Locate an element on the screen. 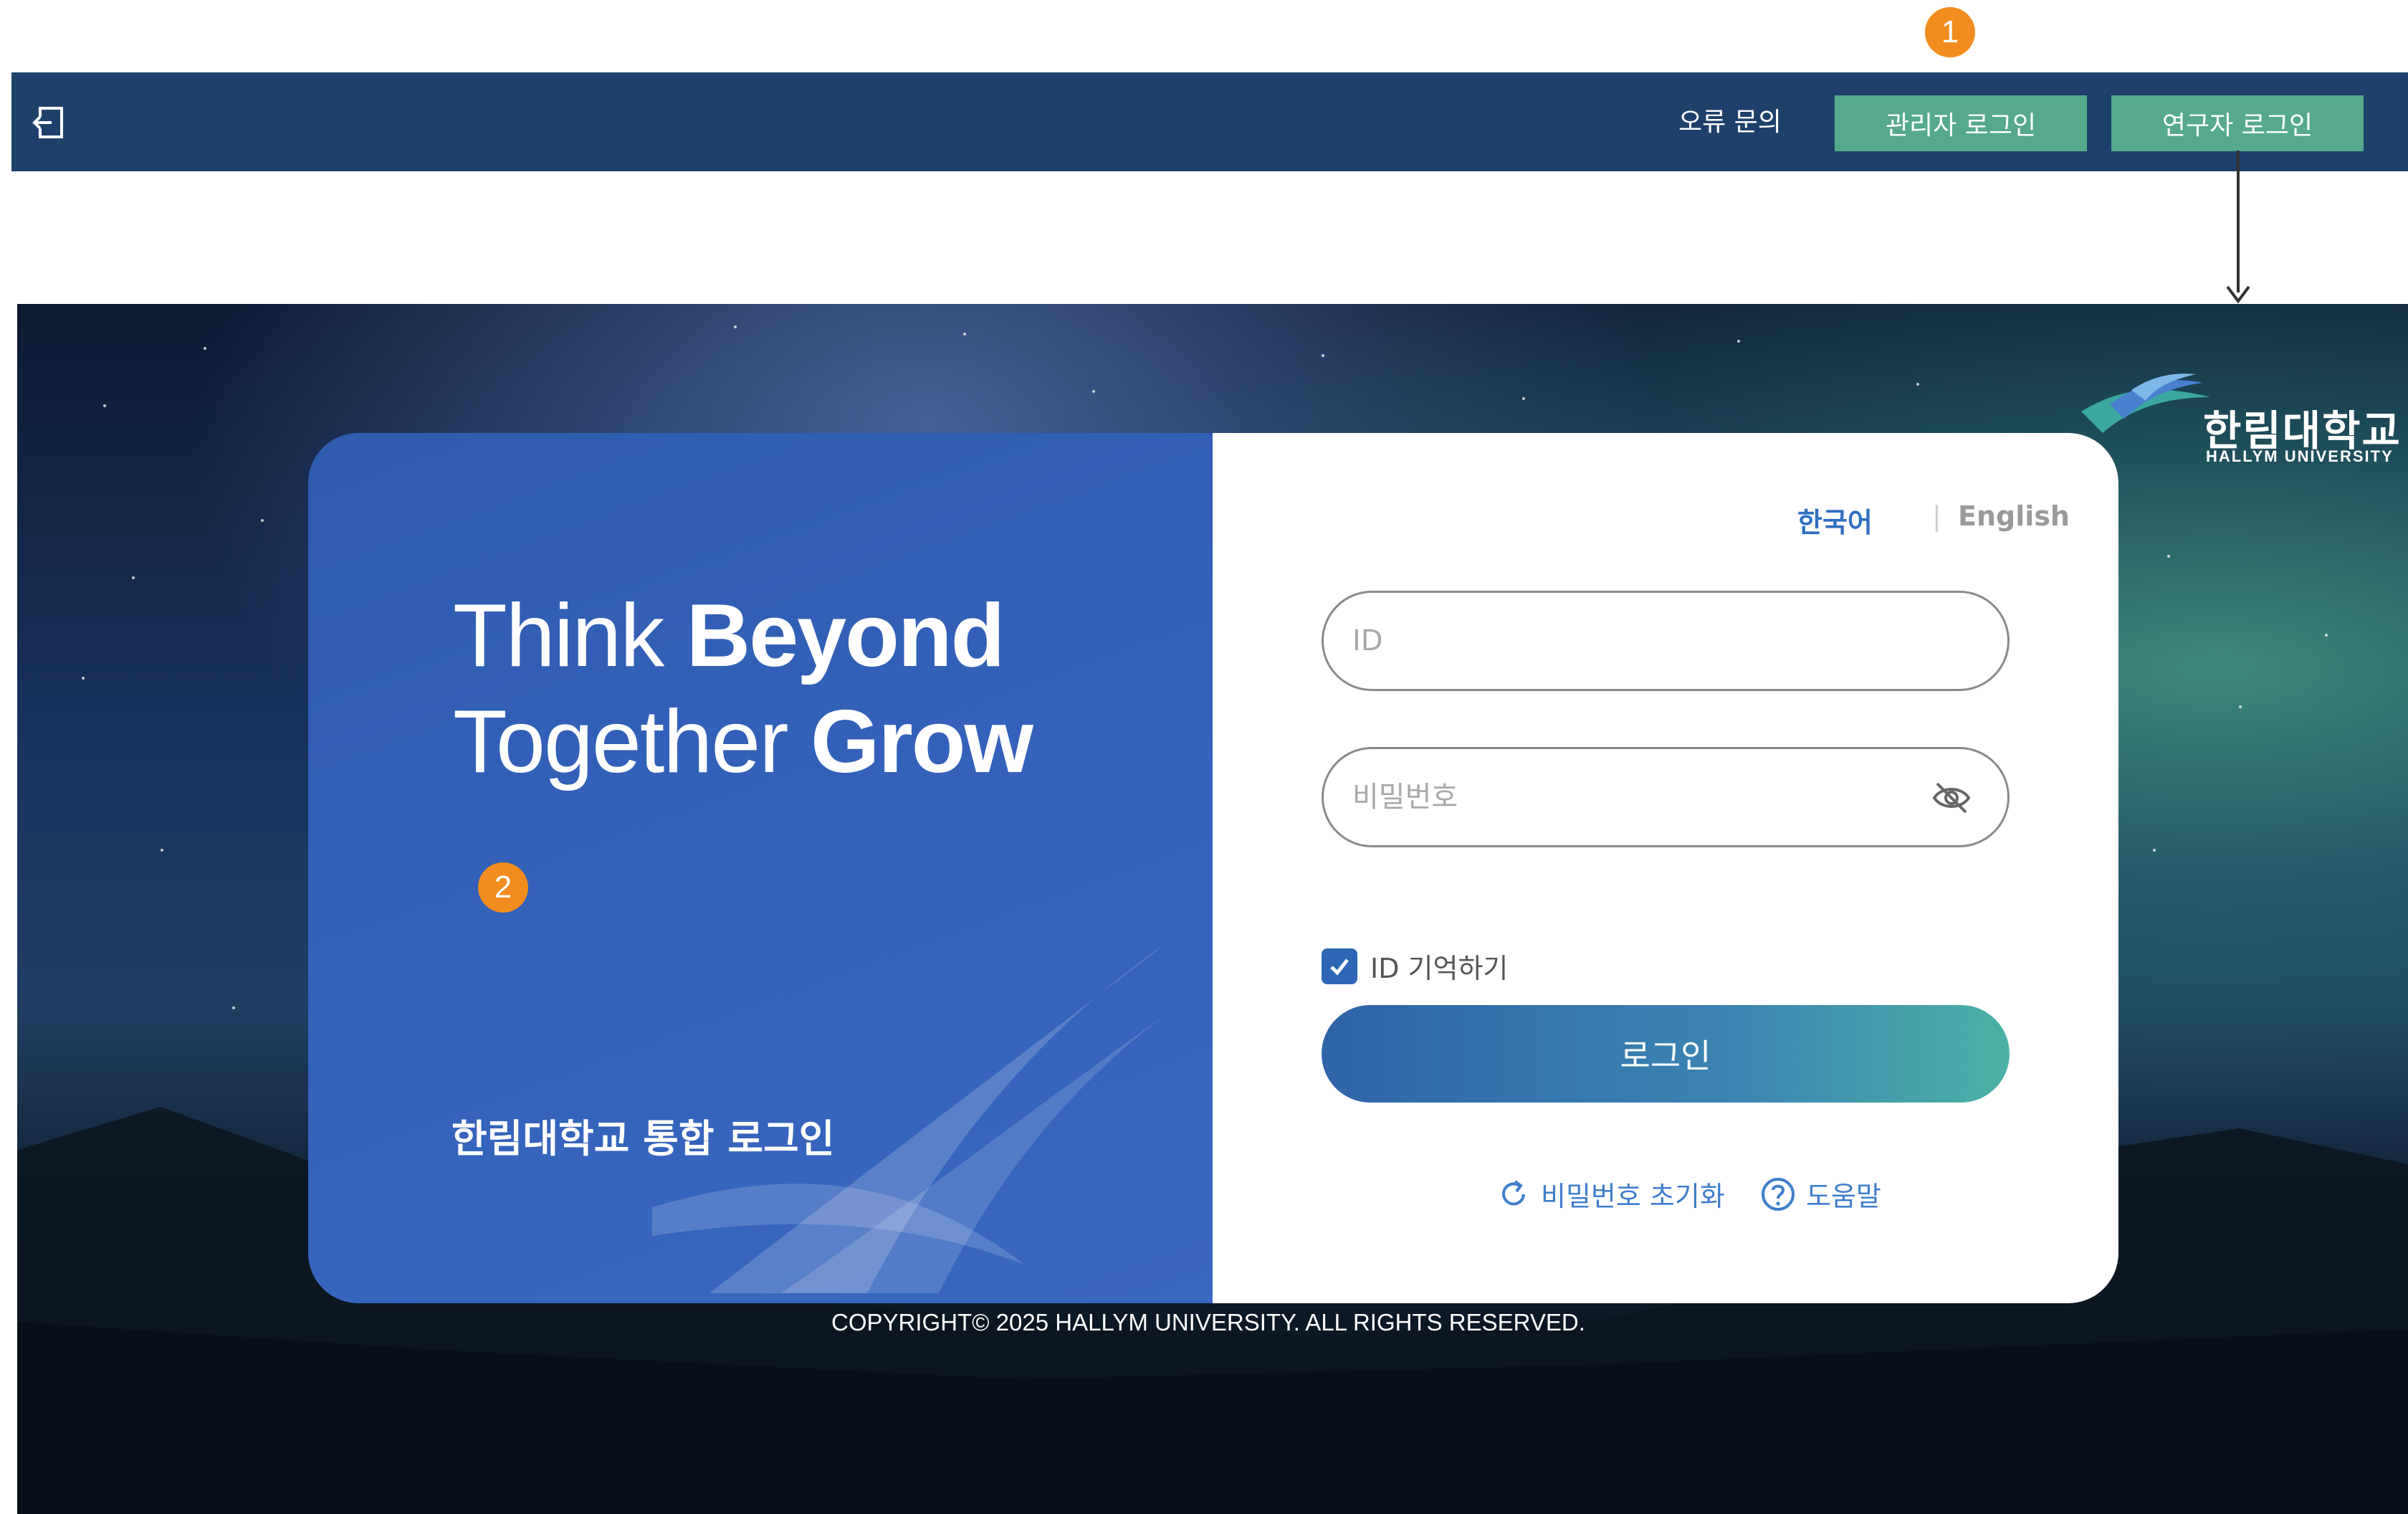 This screenshot has width=2408, height=1514. slogan-together: Together is located at coordinates (632, 741).